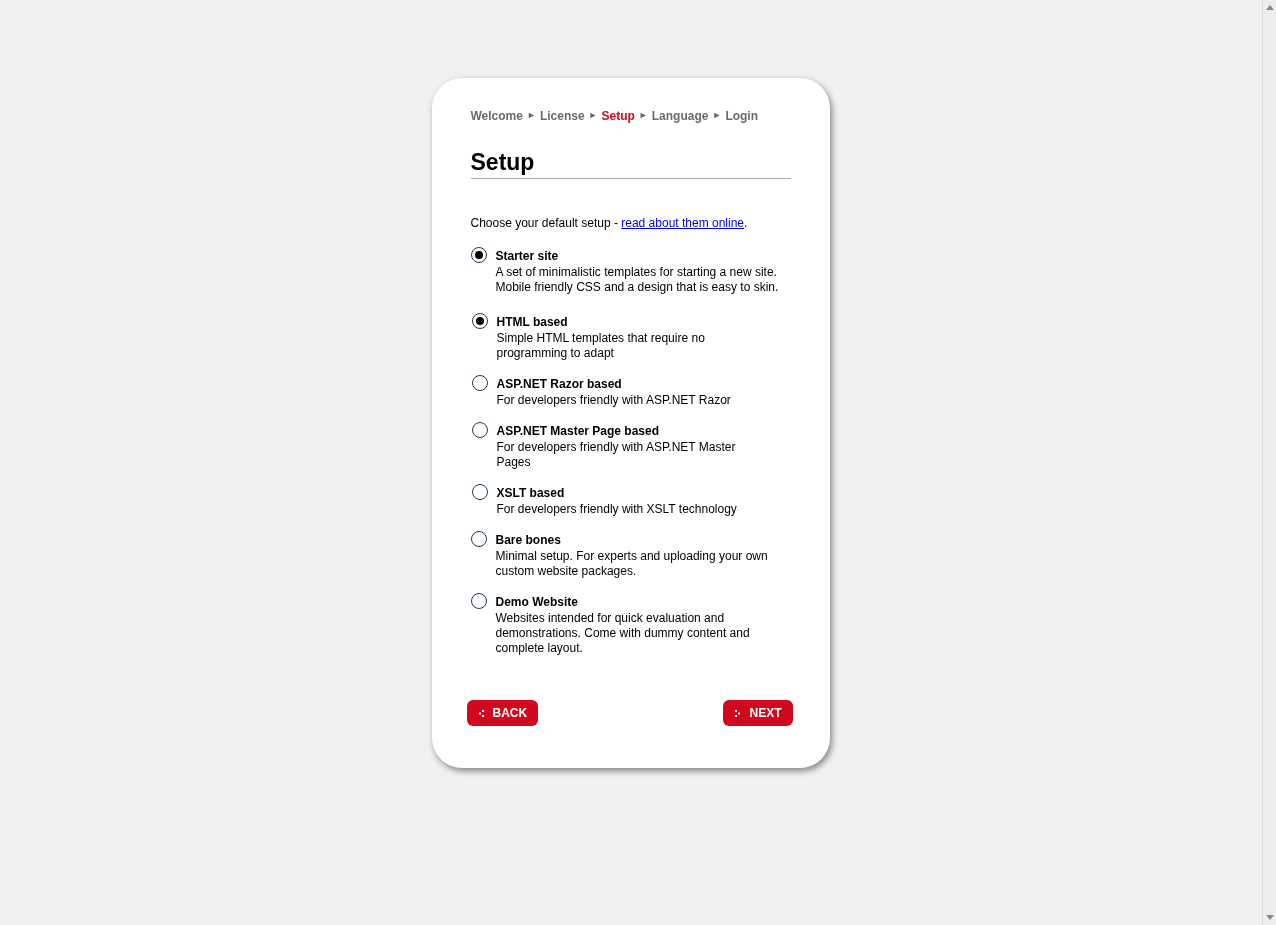 The height and width of the screenshot is (925, 1276). I want to click on breadcrumb-step: Setup, so click(618, 116).